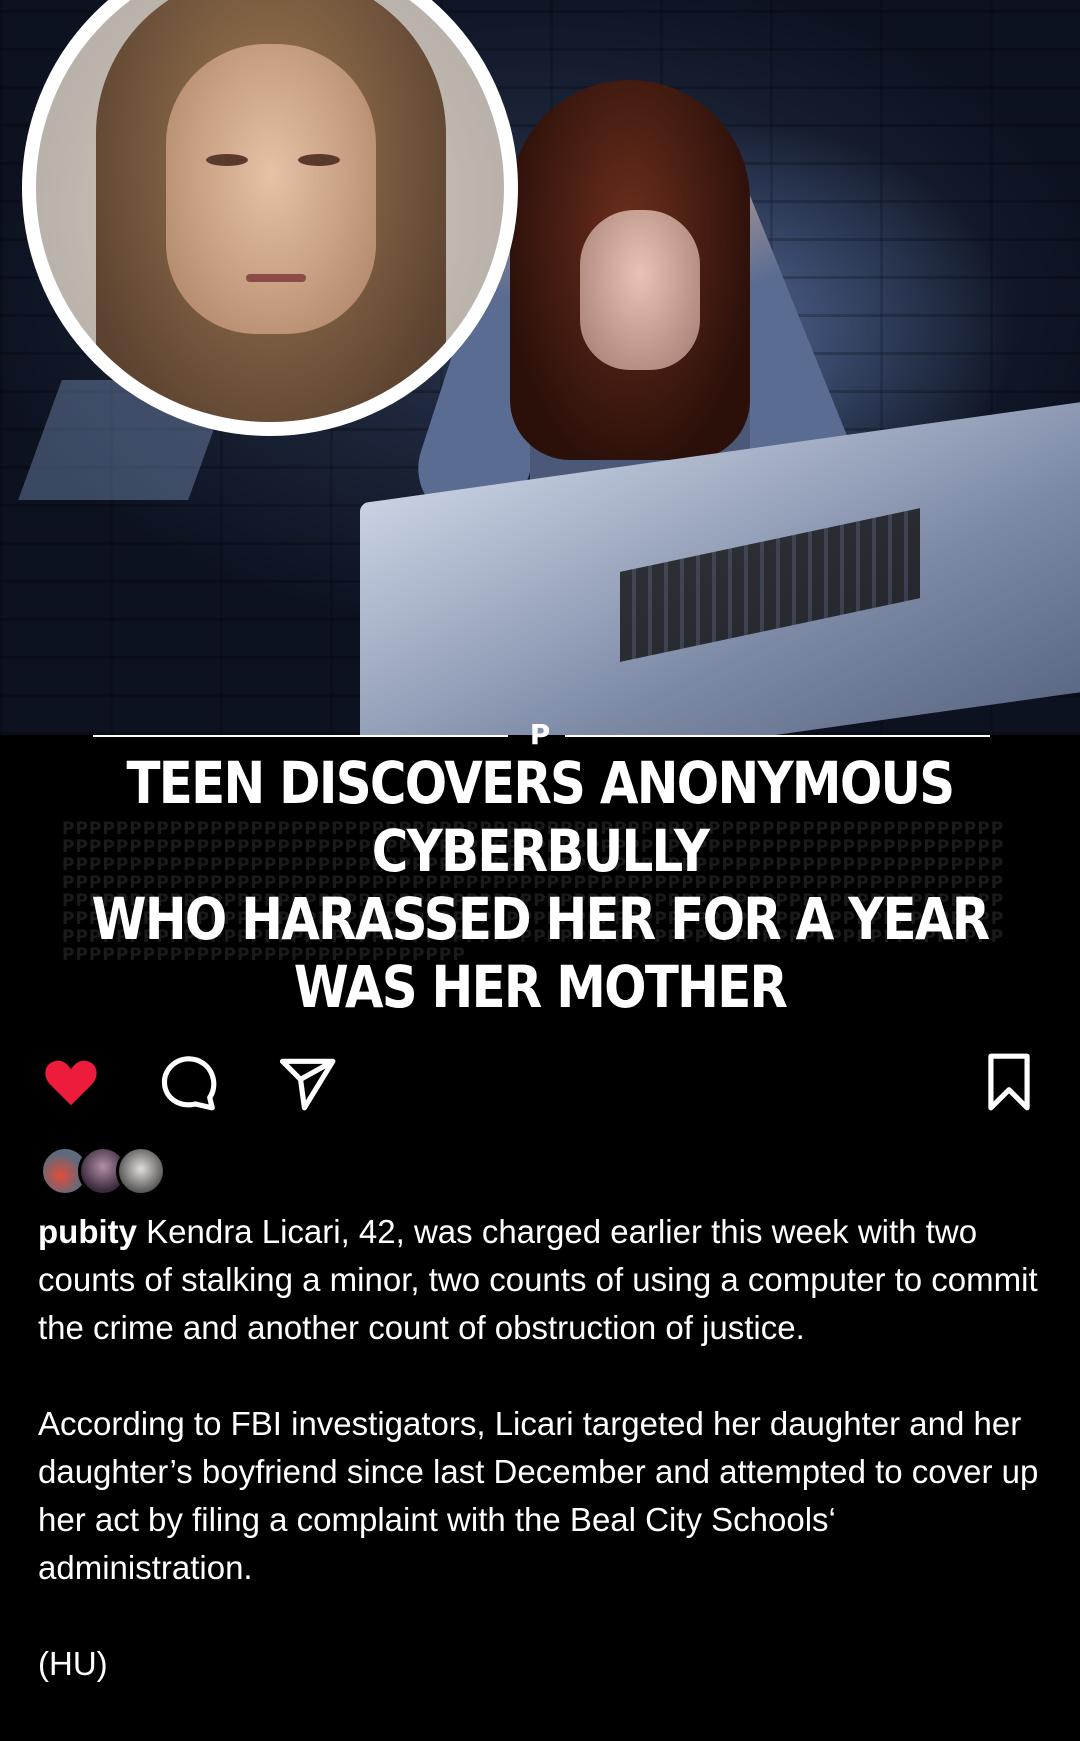 This screenshot has height=1741, width=1080. Describe the element at coordinates (541, 919) in the screenshot. I see `headline-line: WHO HARASSED HER FOR A YEAR` at that location.